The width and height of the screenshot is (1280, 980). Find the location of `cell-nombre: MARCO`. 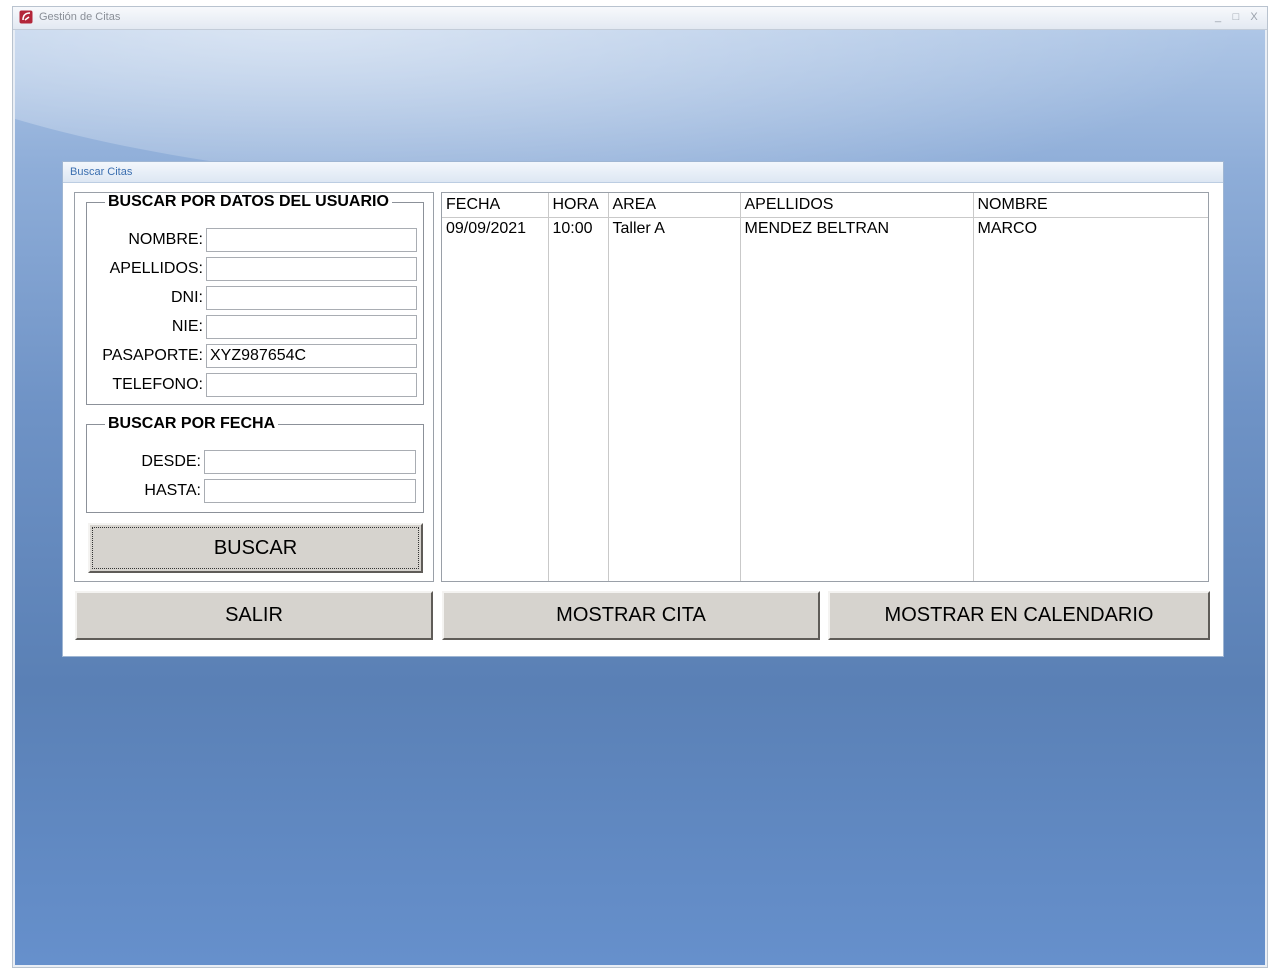

cell-nombre: MARCO is located at coordinates (1090, 229).